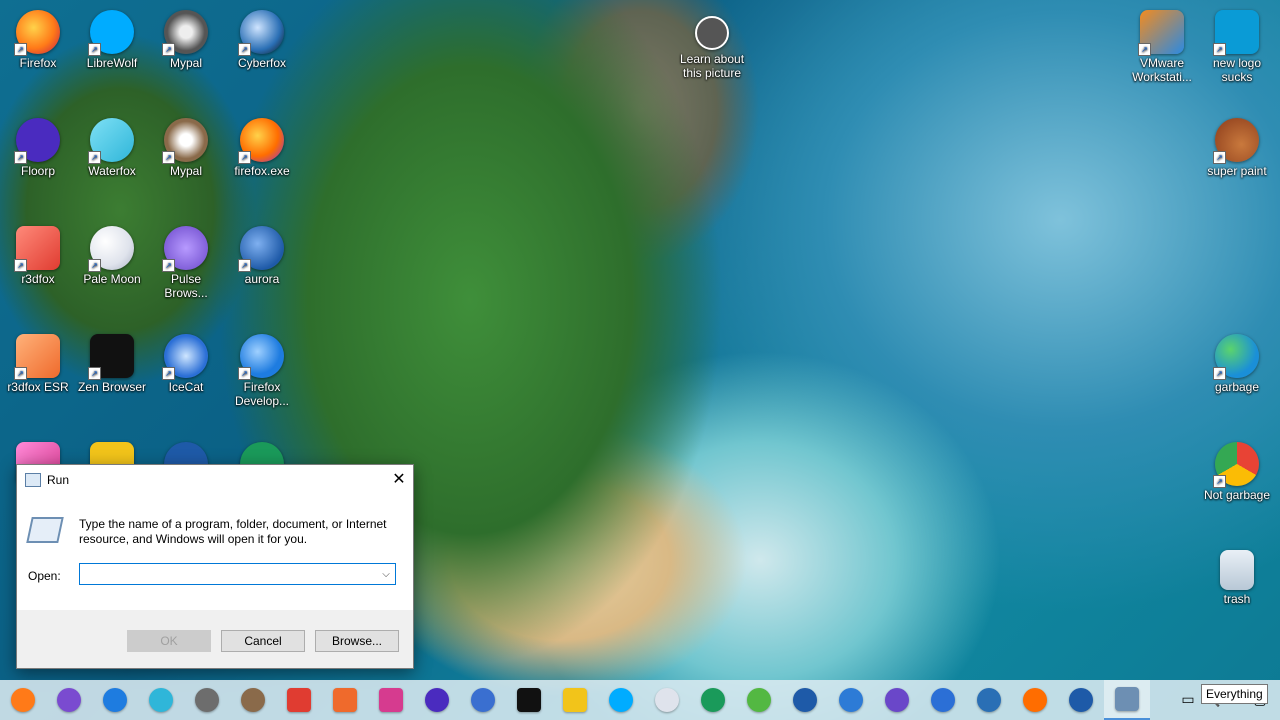 The width and height of the screenshot is (1280, 720). I want to click on taskbar-app-basilisk, so click(851, 700).